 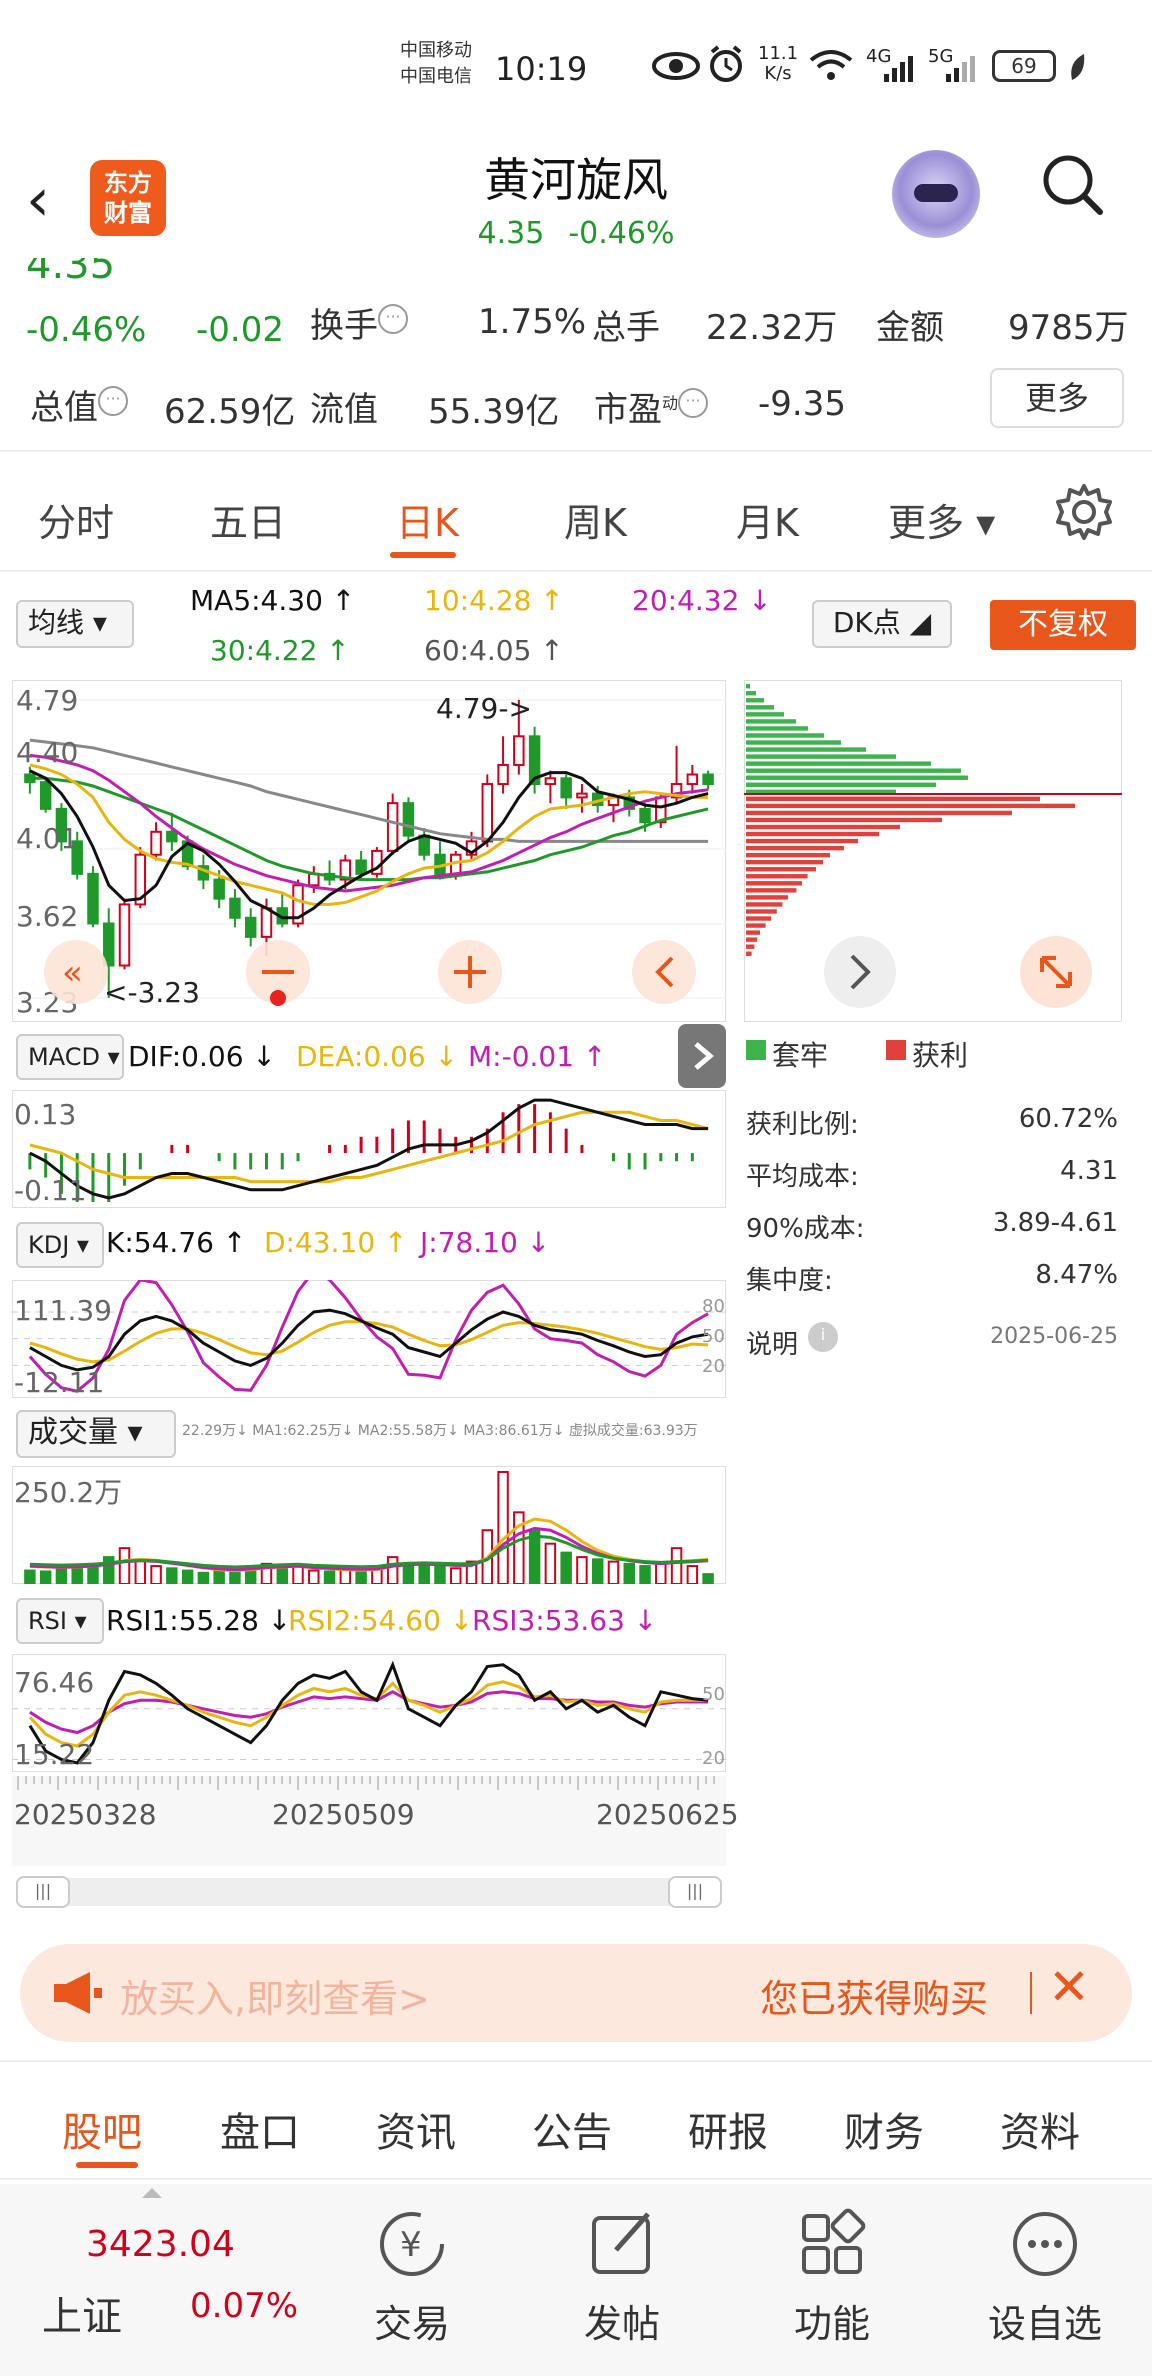 What do you see at coordinates (43, 1892) in the screenshot?
I see `range-handle-left: |||` at bounding box center [43, 1892].